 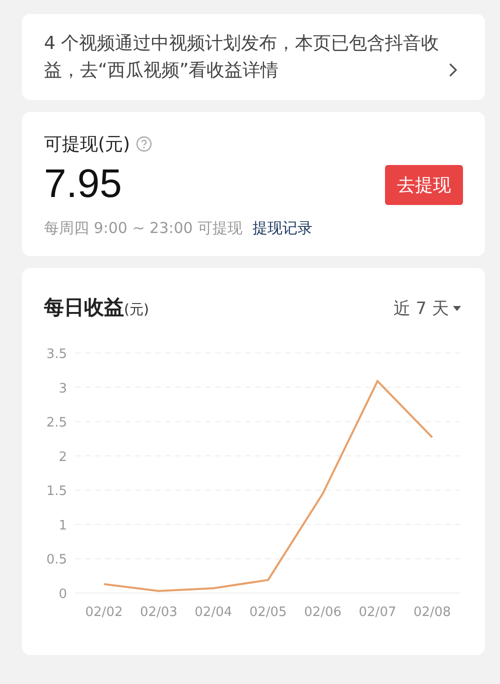 I want to click on chart-title: 每日收益, so click(x=84, y=307).